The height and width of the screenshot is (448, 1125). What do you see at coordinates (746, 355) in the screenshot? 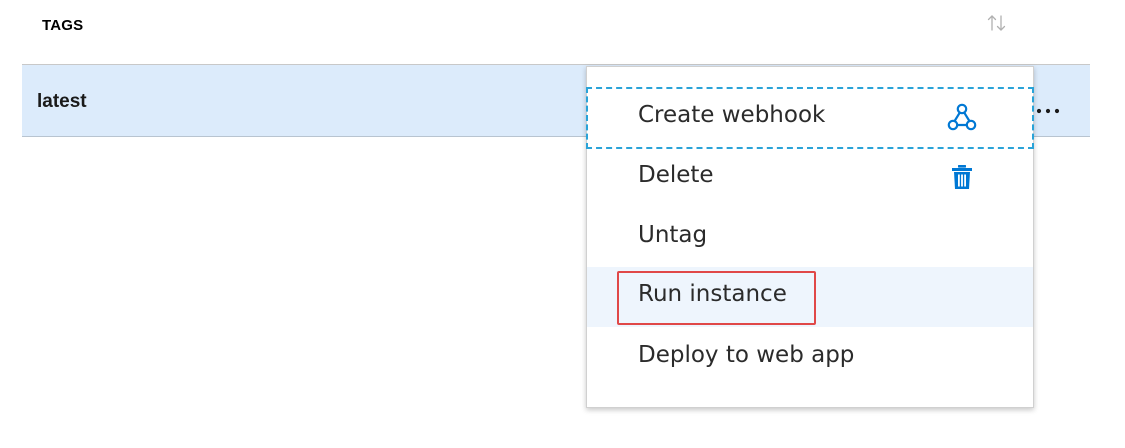
I see `menu-item-label: Deploy to web app` at bounding box center [746, 355].